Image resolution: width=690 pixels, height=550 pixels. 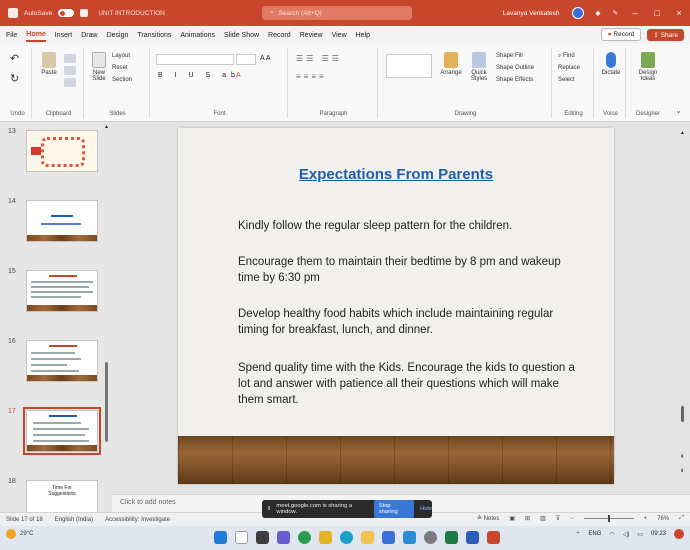 I want to click on weather-widget: 29°C, so click(x=19, y=534).